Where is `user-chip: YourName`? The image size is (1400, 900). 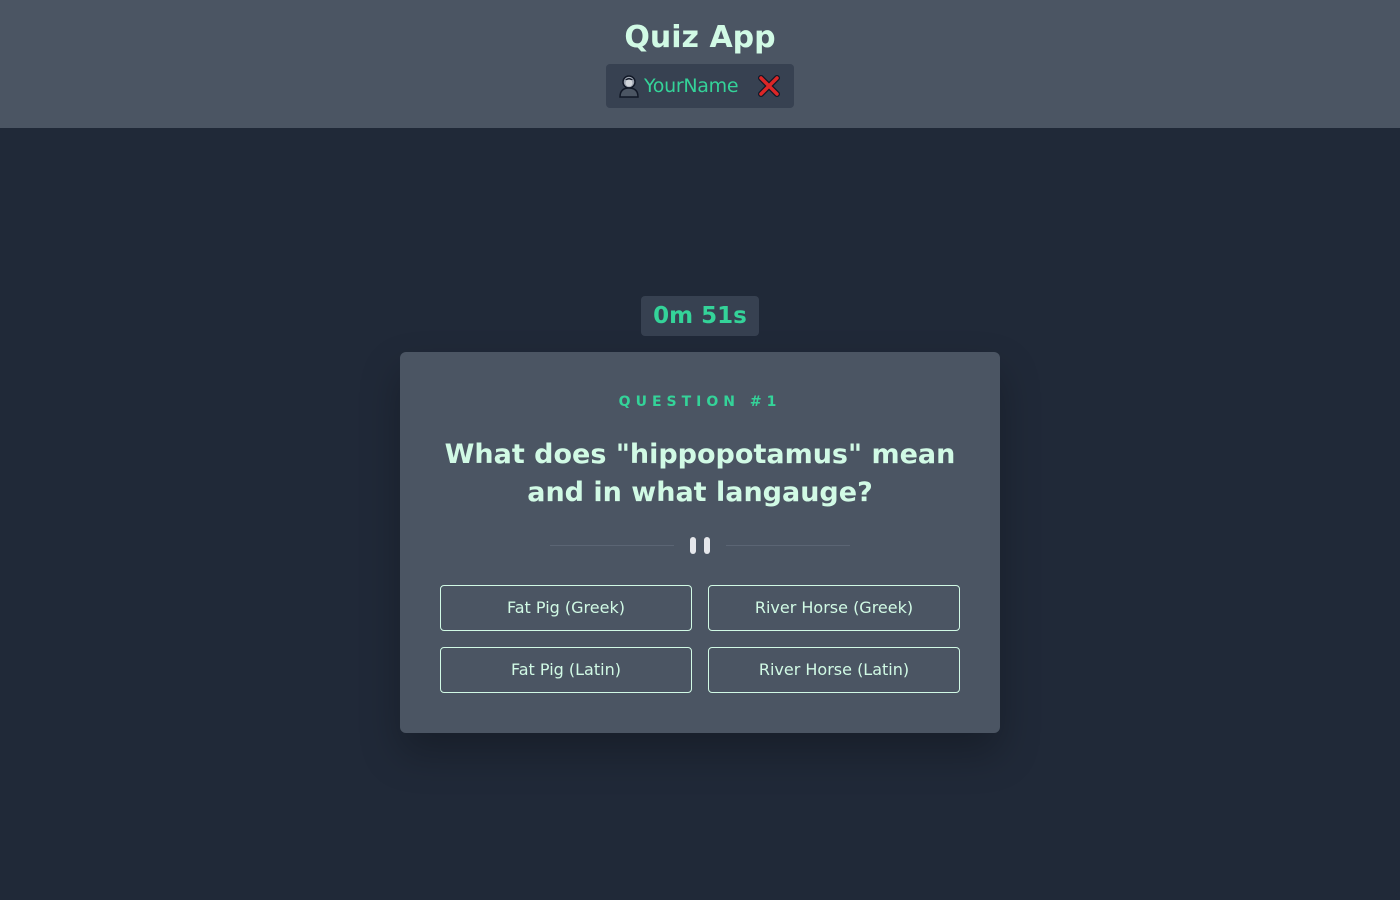
user-chip: YourName is located at coordinates (700, 86).